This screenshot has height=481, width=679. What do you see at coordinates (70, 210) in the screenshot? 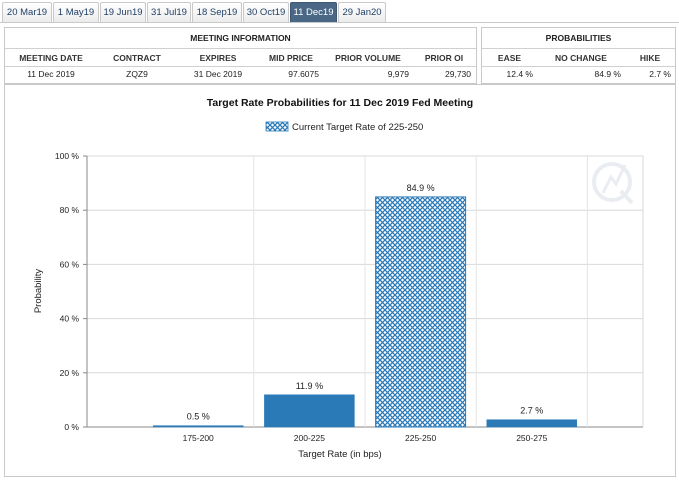
I see `y-tick-label: 80 %` at bounding box center [70, 210].